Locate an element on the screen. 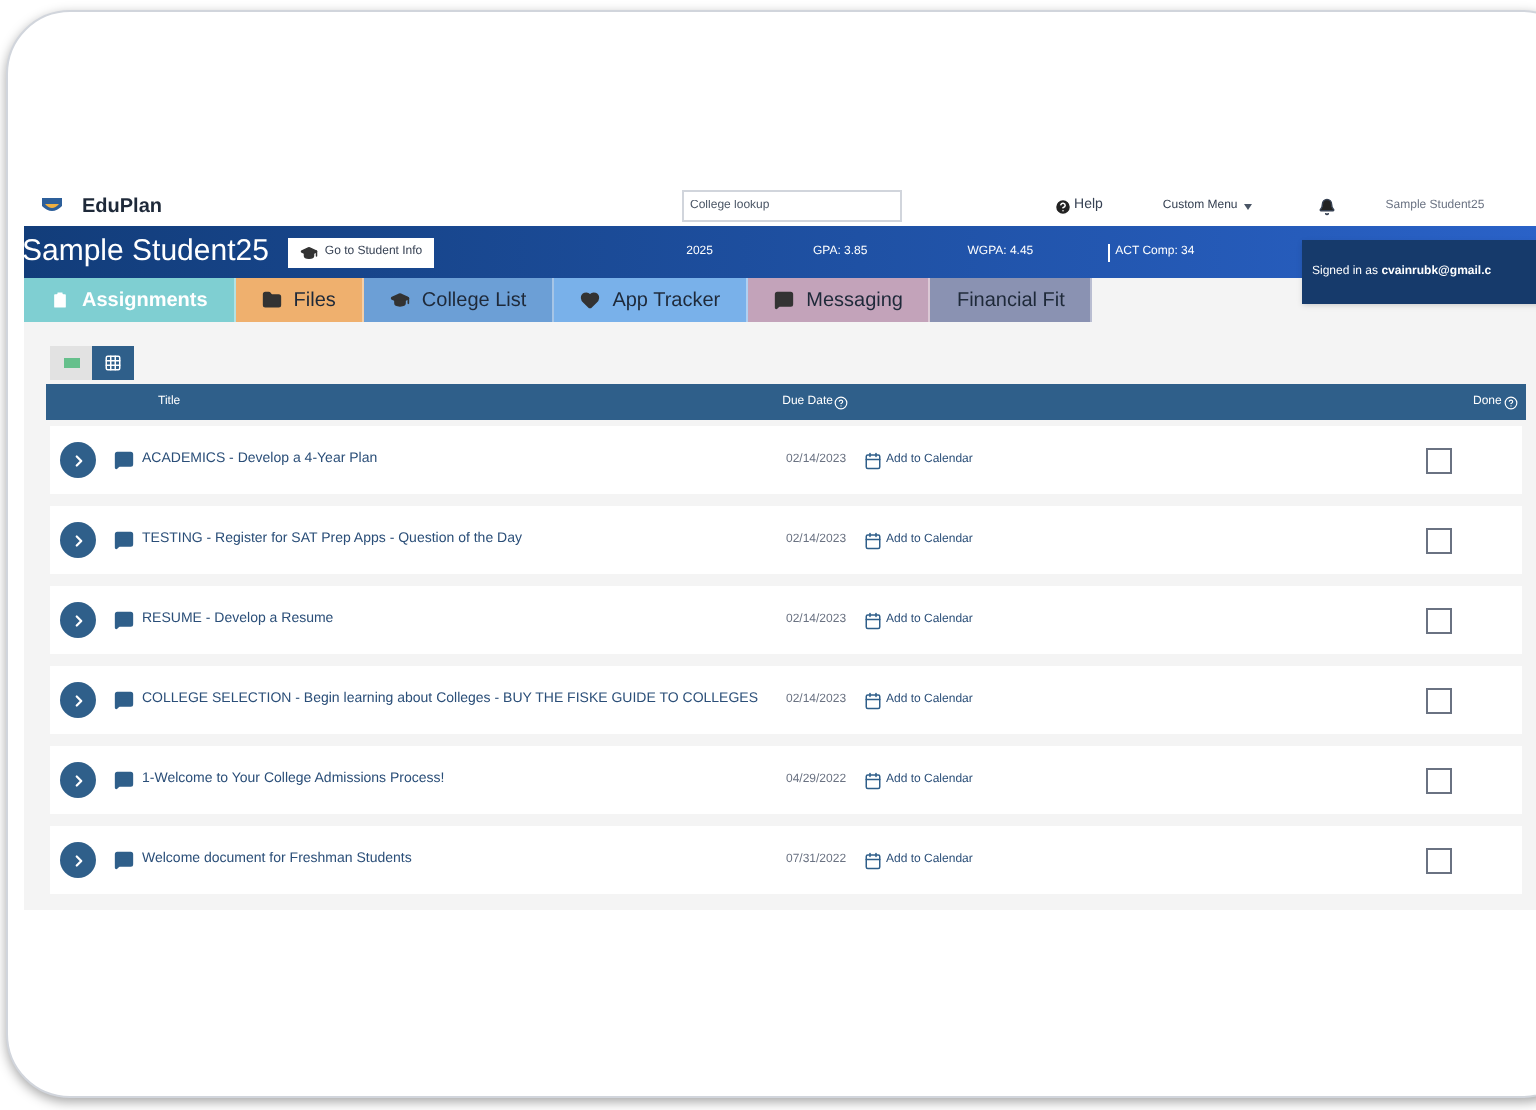 This screenshot has width=1536, height=1110. app-name: EduPlan is located at coordinates (122, 207).